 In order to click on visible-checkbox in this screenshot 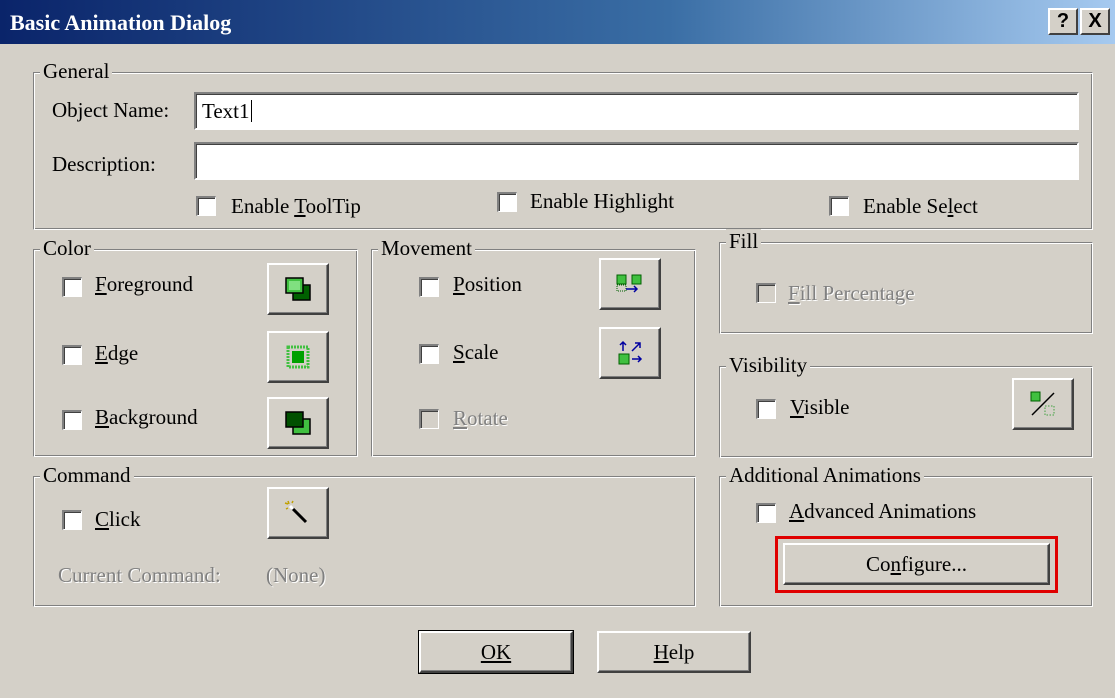, I will do `click(766, 409)`.